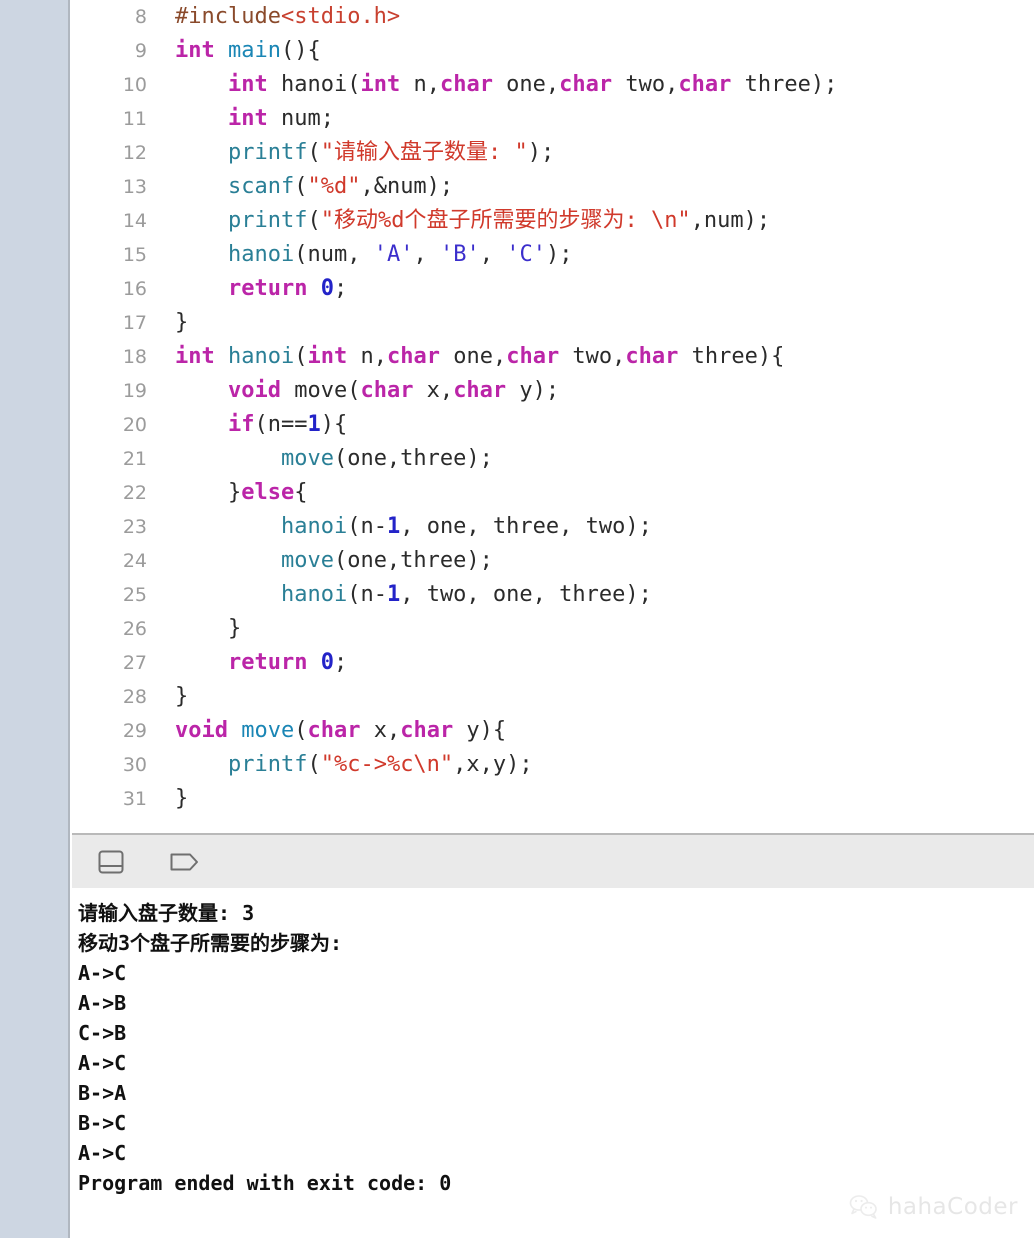  I want to click on code-line-23: 23 hanoi(n-1, one, three, two);, so click(553, 527).